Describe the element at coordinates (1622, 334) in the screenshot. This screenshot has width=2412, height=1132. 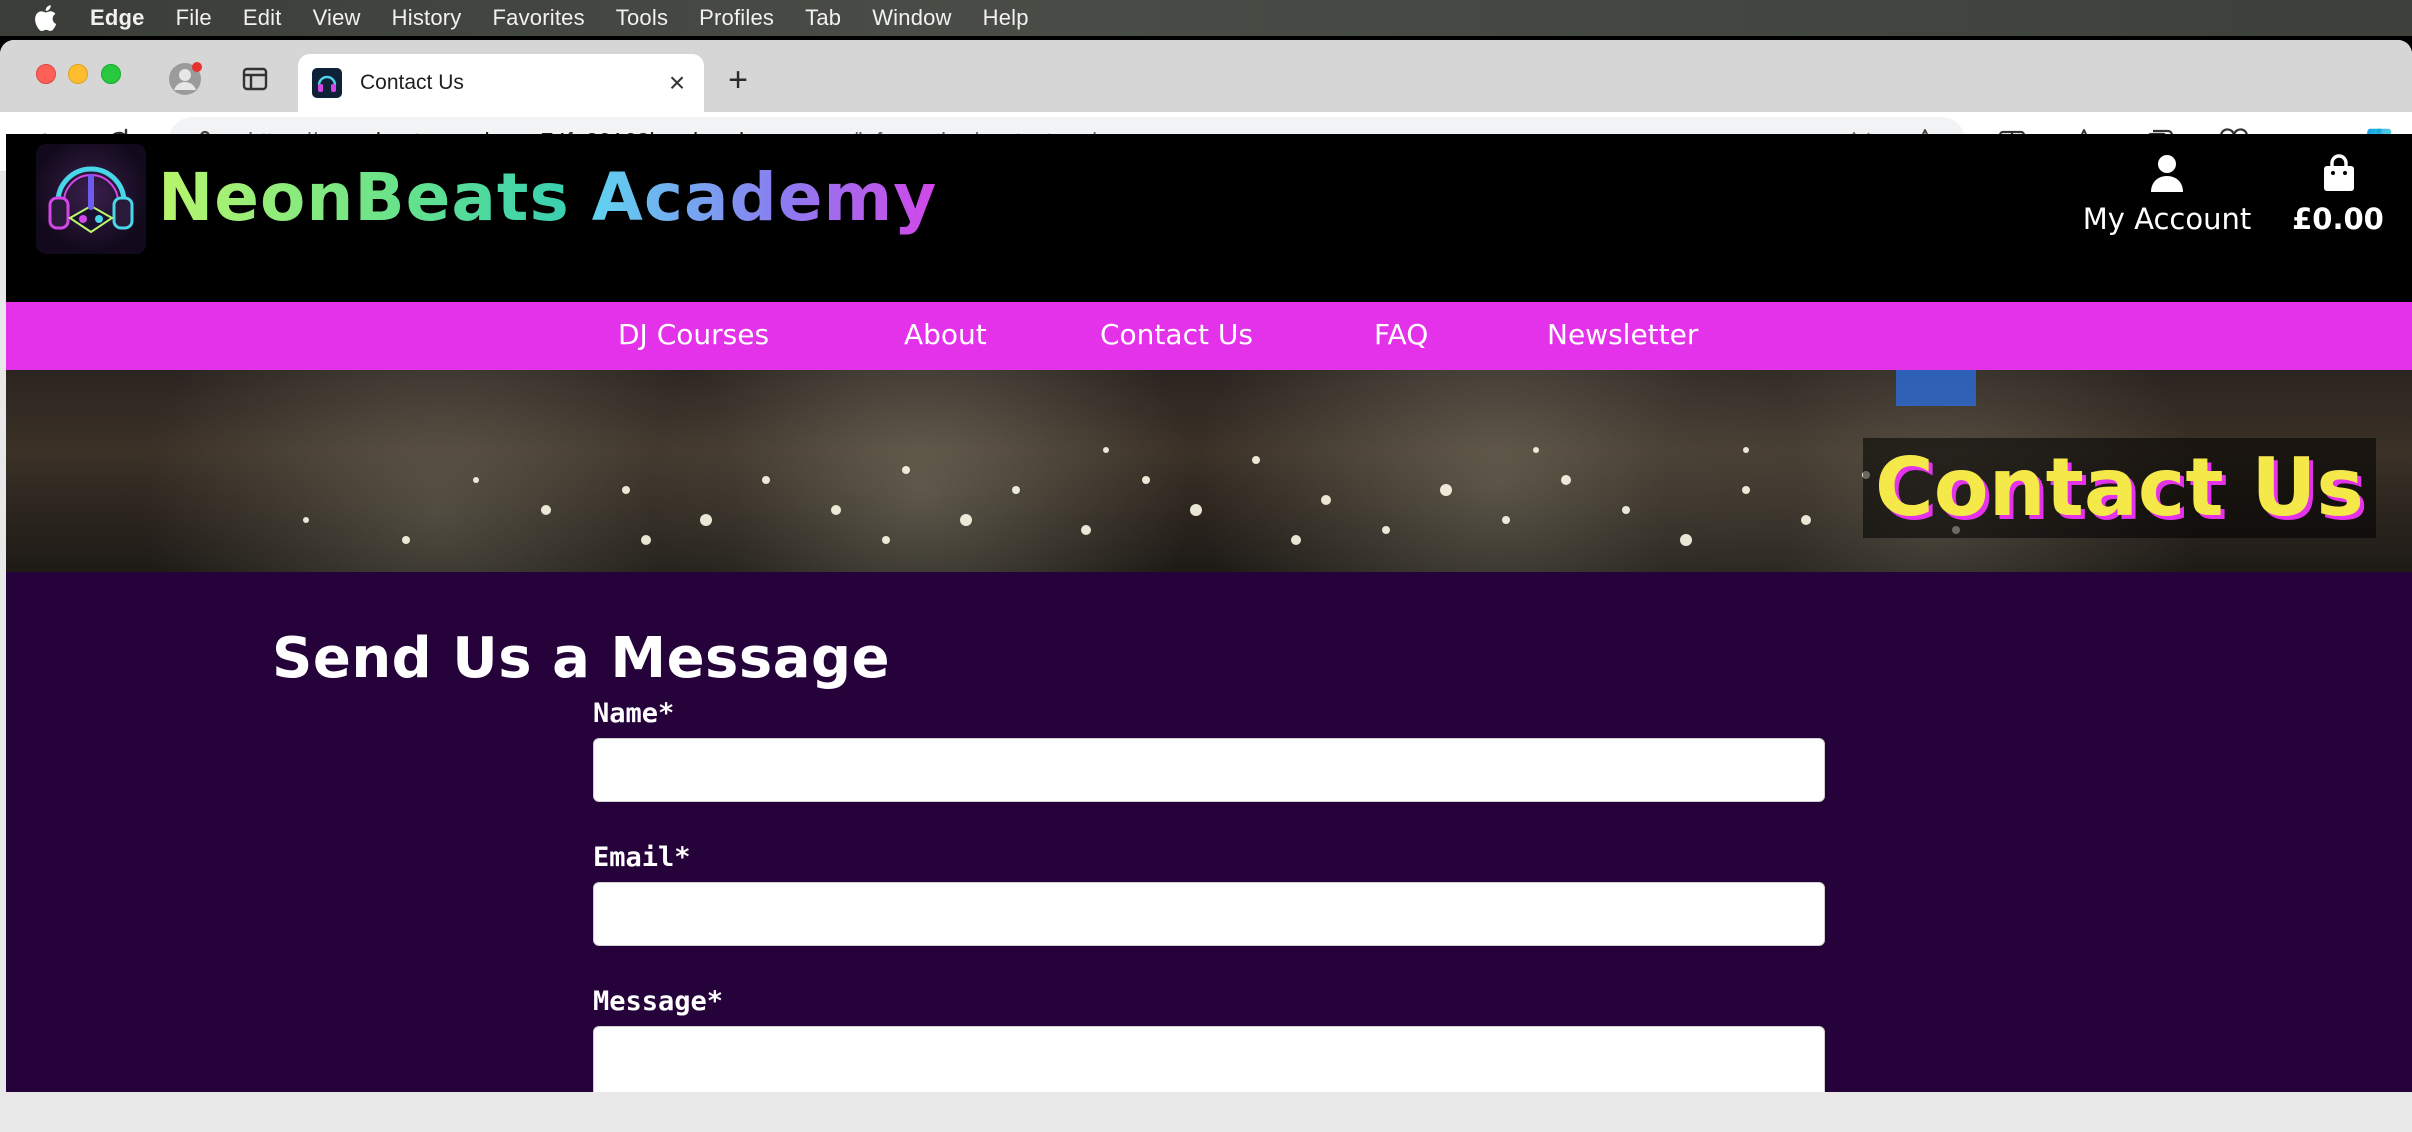
I see `nav-newsletter: Newsletter` at that location.